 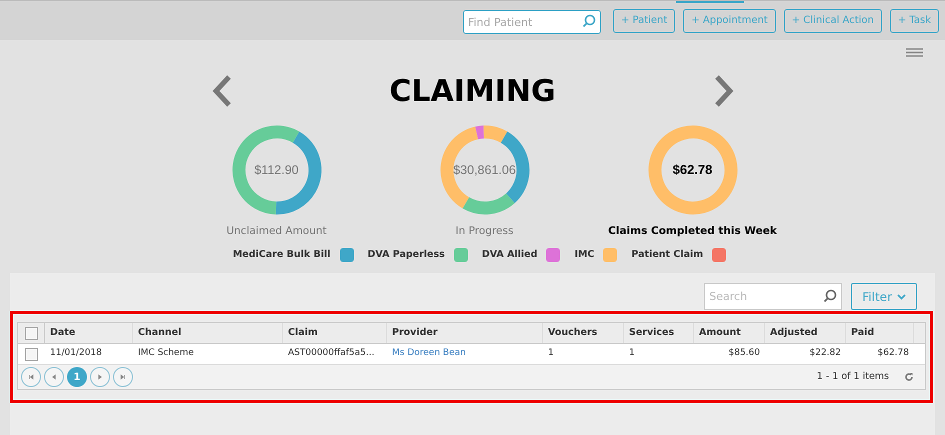 I want to click on first-page-button, so click(x=31, y=377).